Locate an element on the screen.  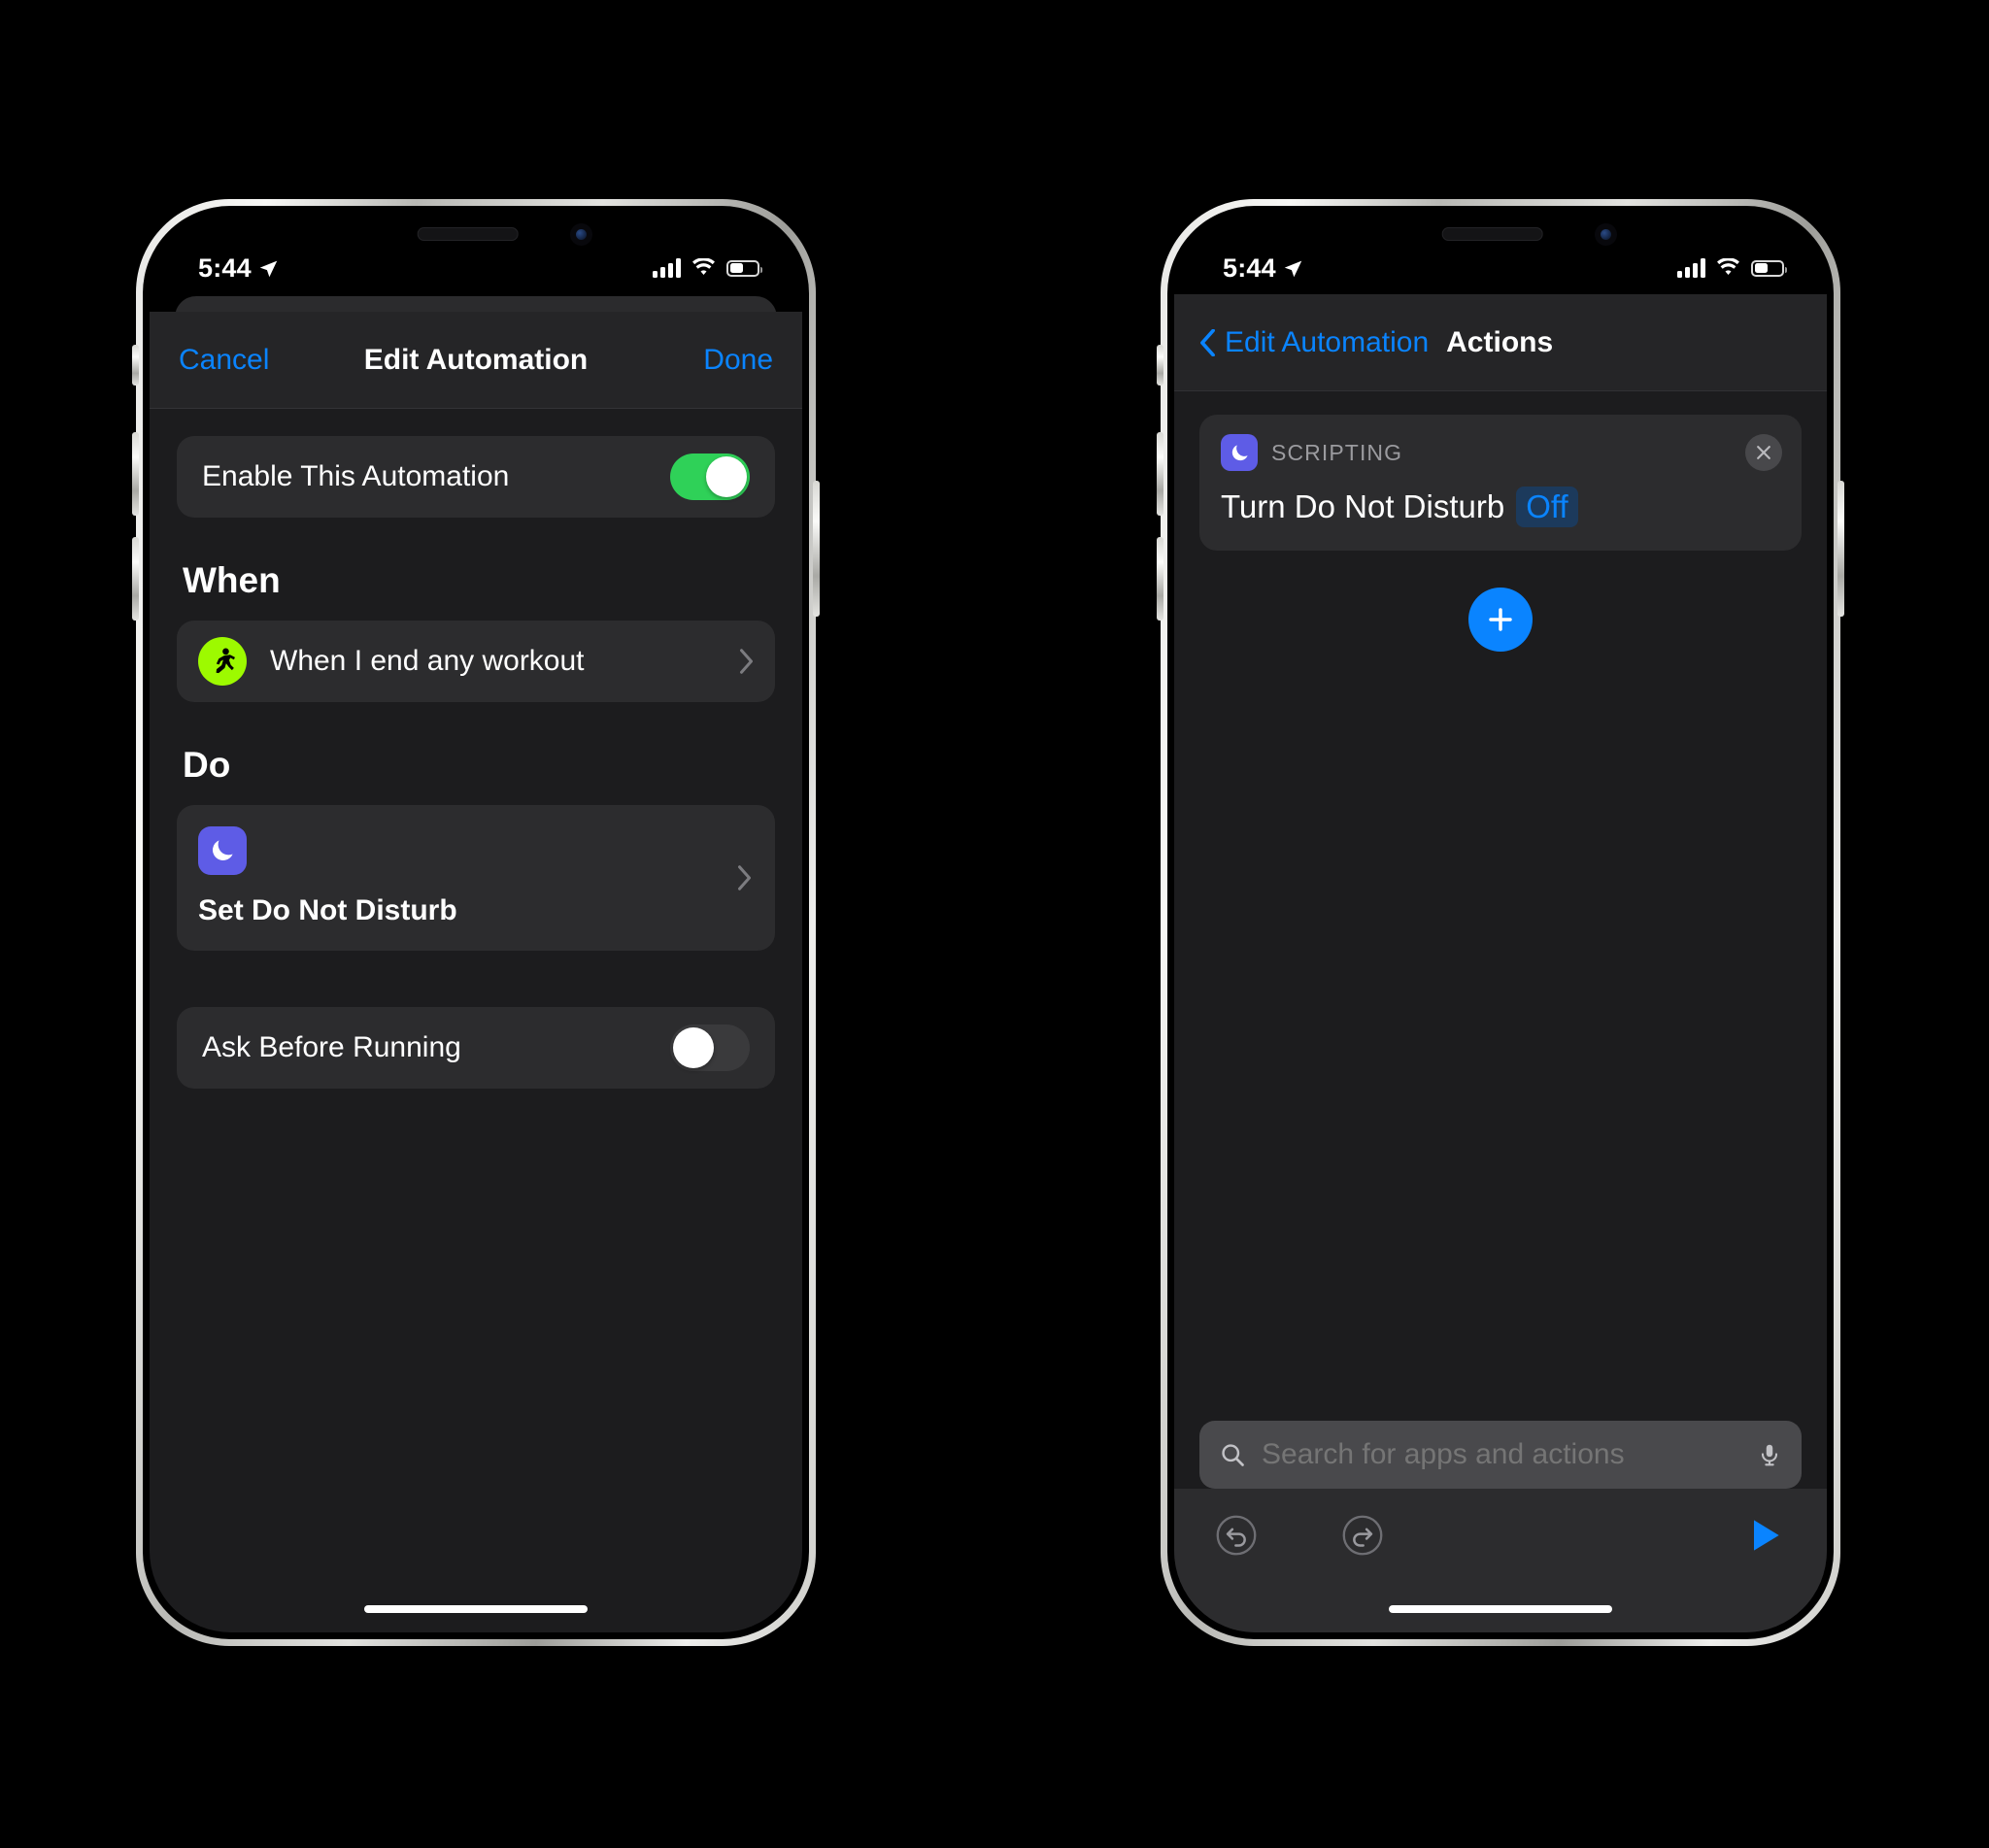
action-card-title-row: Turn Do Not Disturb Off is located at coordinates (1500, 507).